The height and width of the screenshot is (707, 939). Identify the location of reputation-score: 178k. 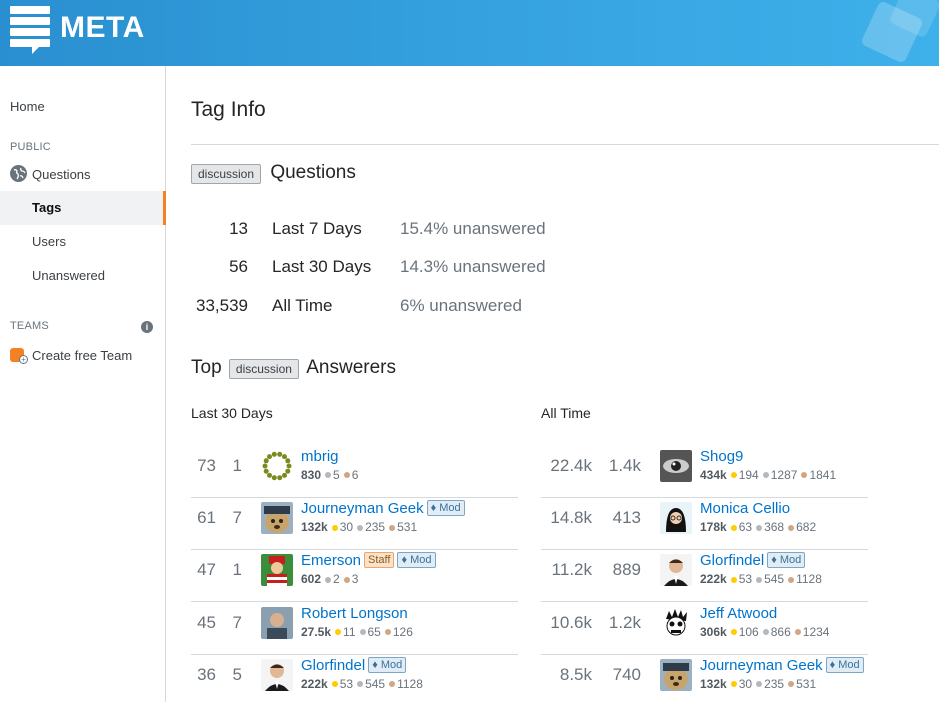
(713, 527).